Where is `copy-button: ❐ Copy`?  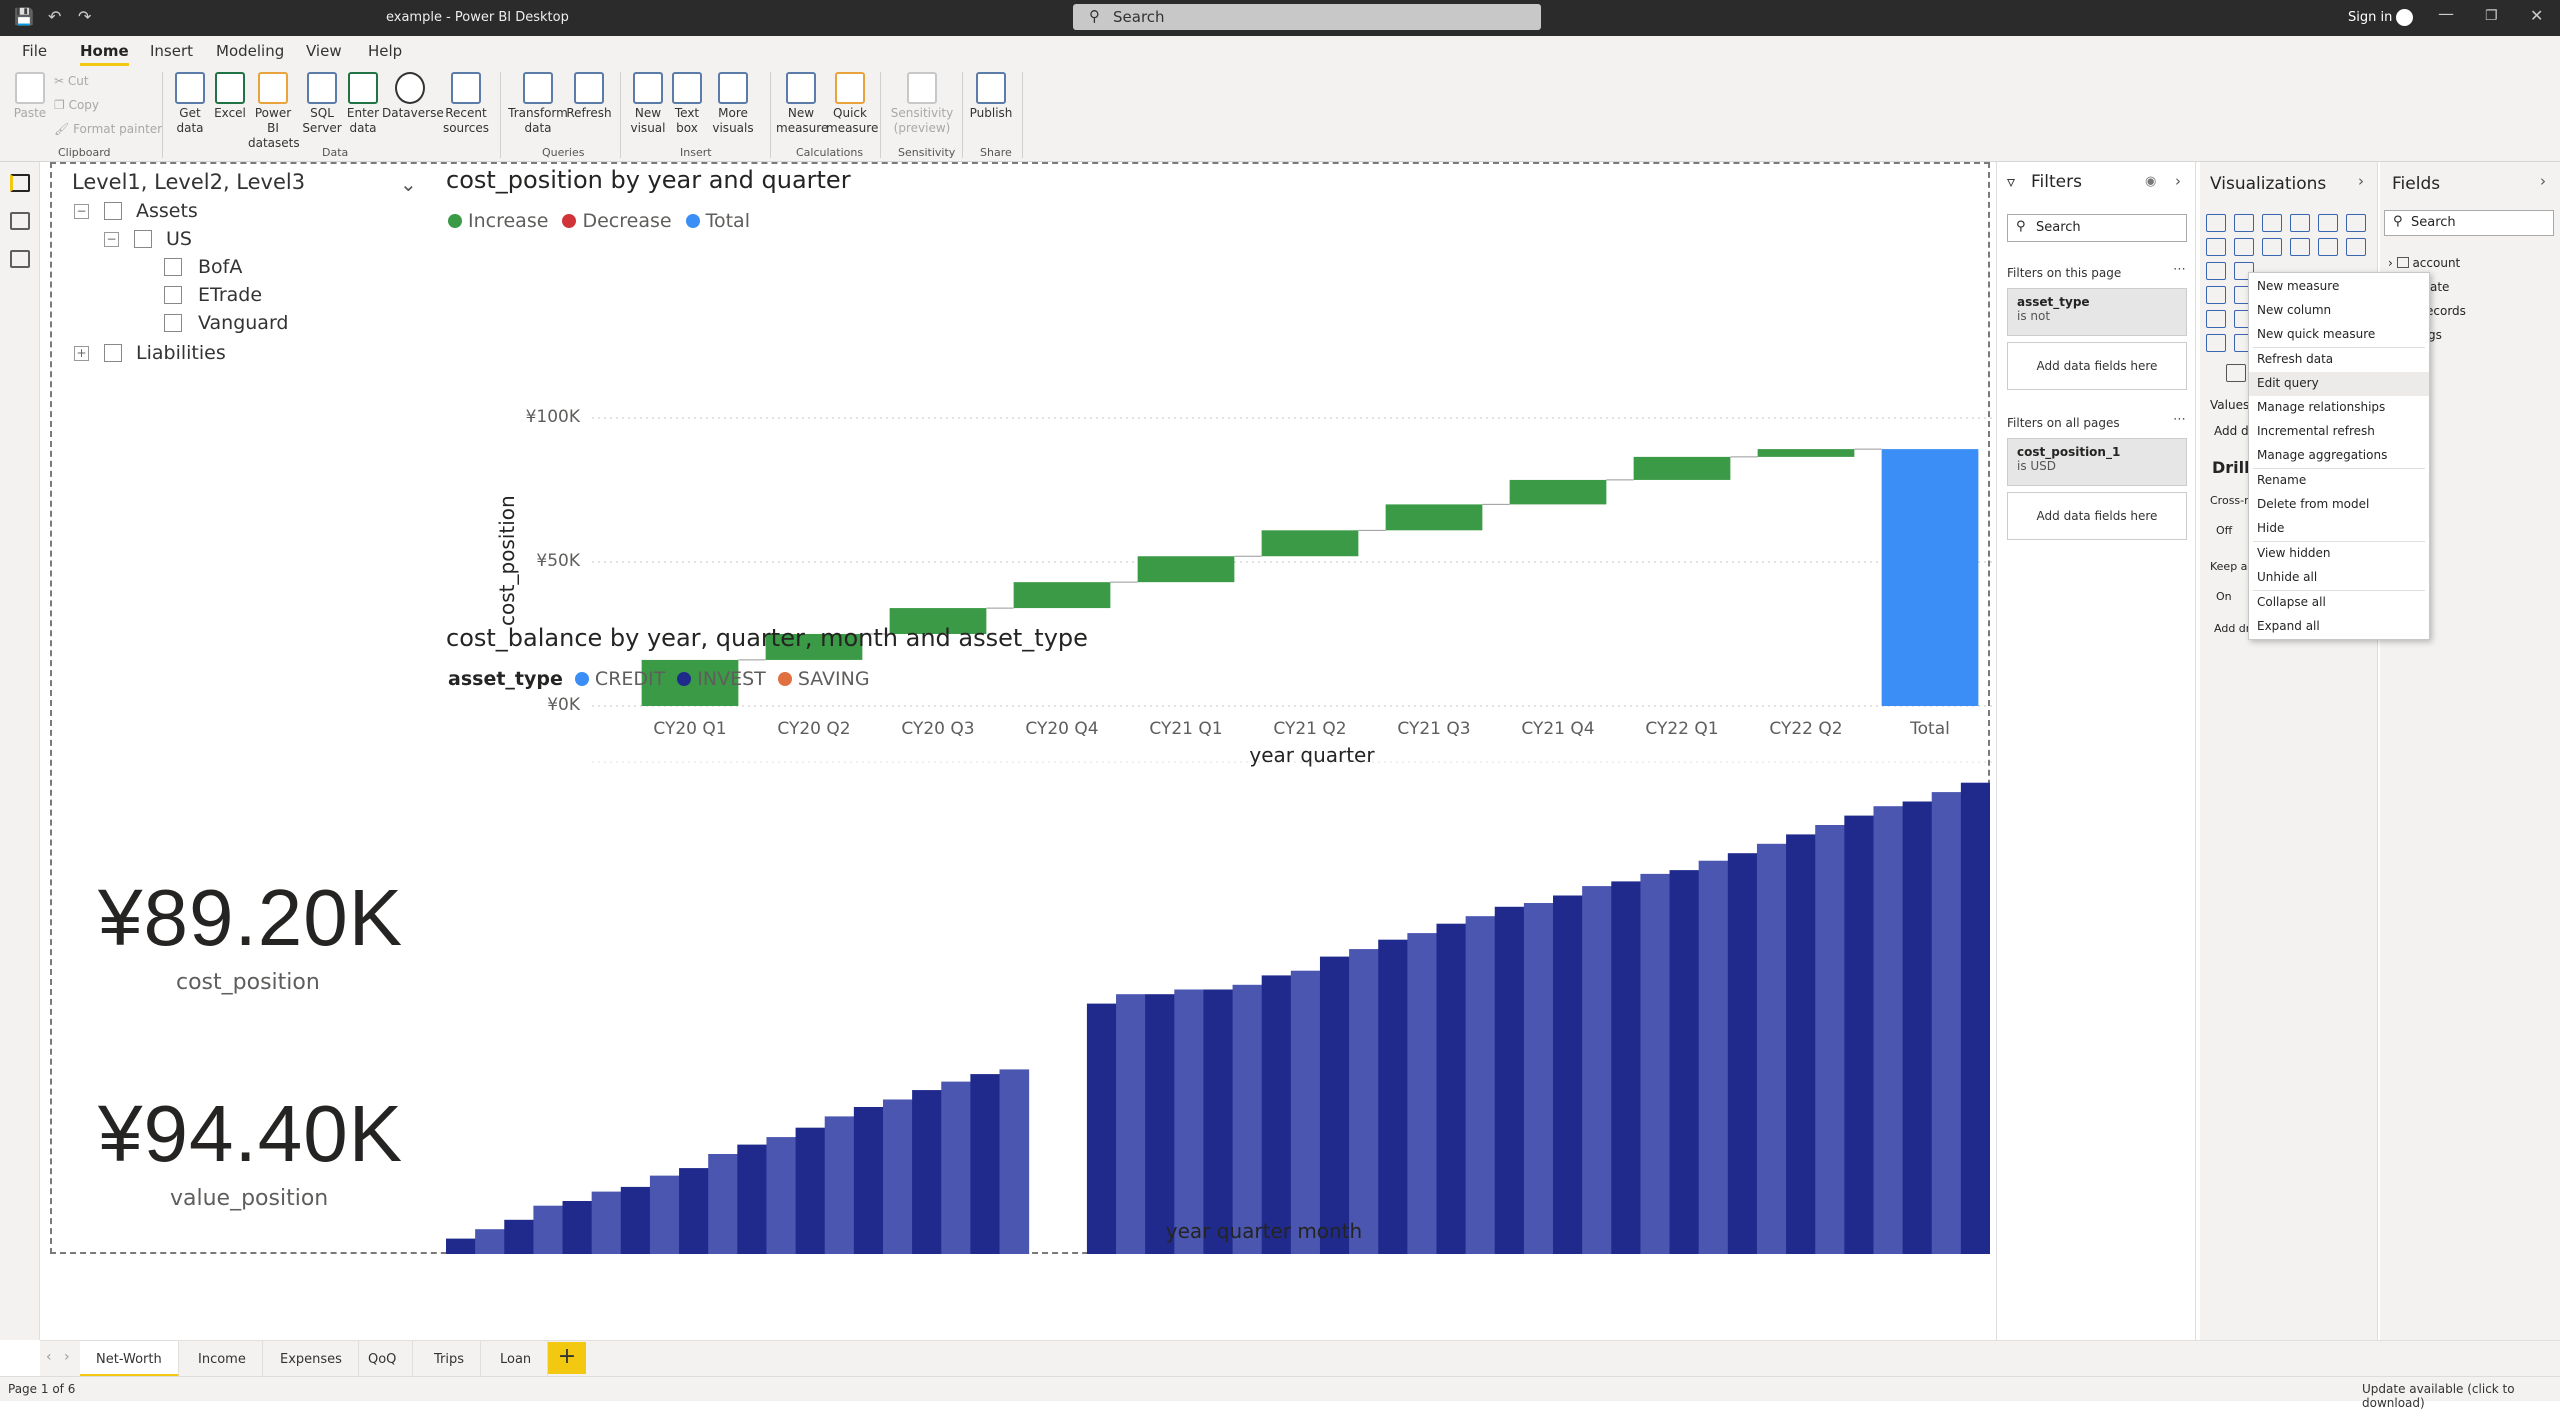
copy-button: ❐ Copy is located at coordinates (76, 105).